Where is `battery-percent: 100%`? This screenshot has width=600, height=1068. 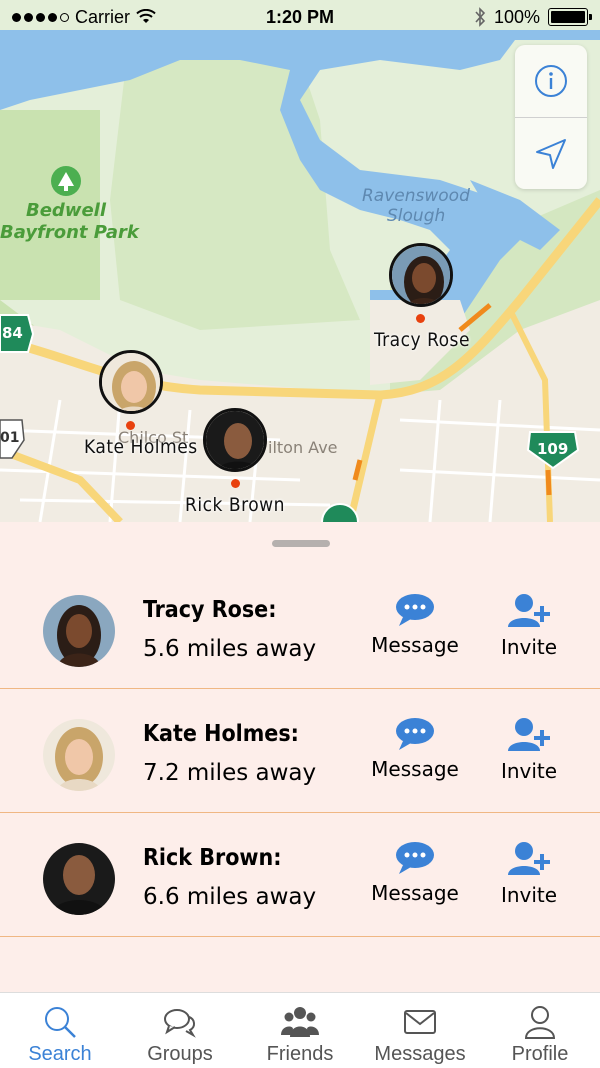 battery-percent: 100% is located at coordinates (516, 16).